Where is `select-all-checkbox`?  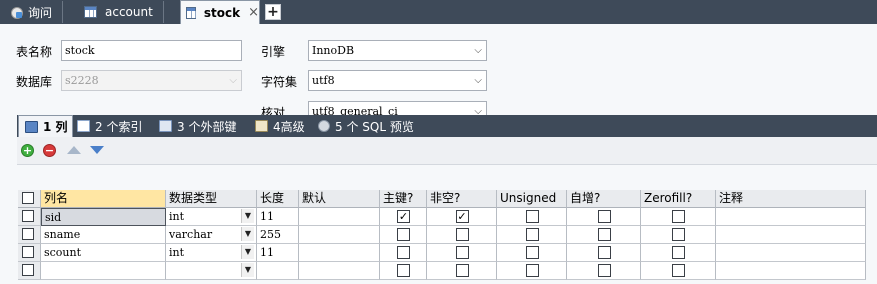 select-all-checkbox is located at coordinates (28, 198).